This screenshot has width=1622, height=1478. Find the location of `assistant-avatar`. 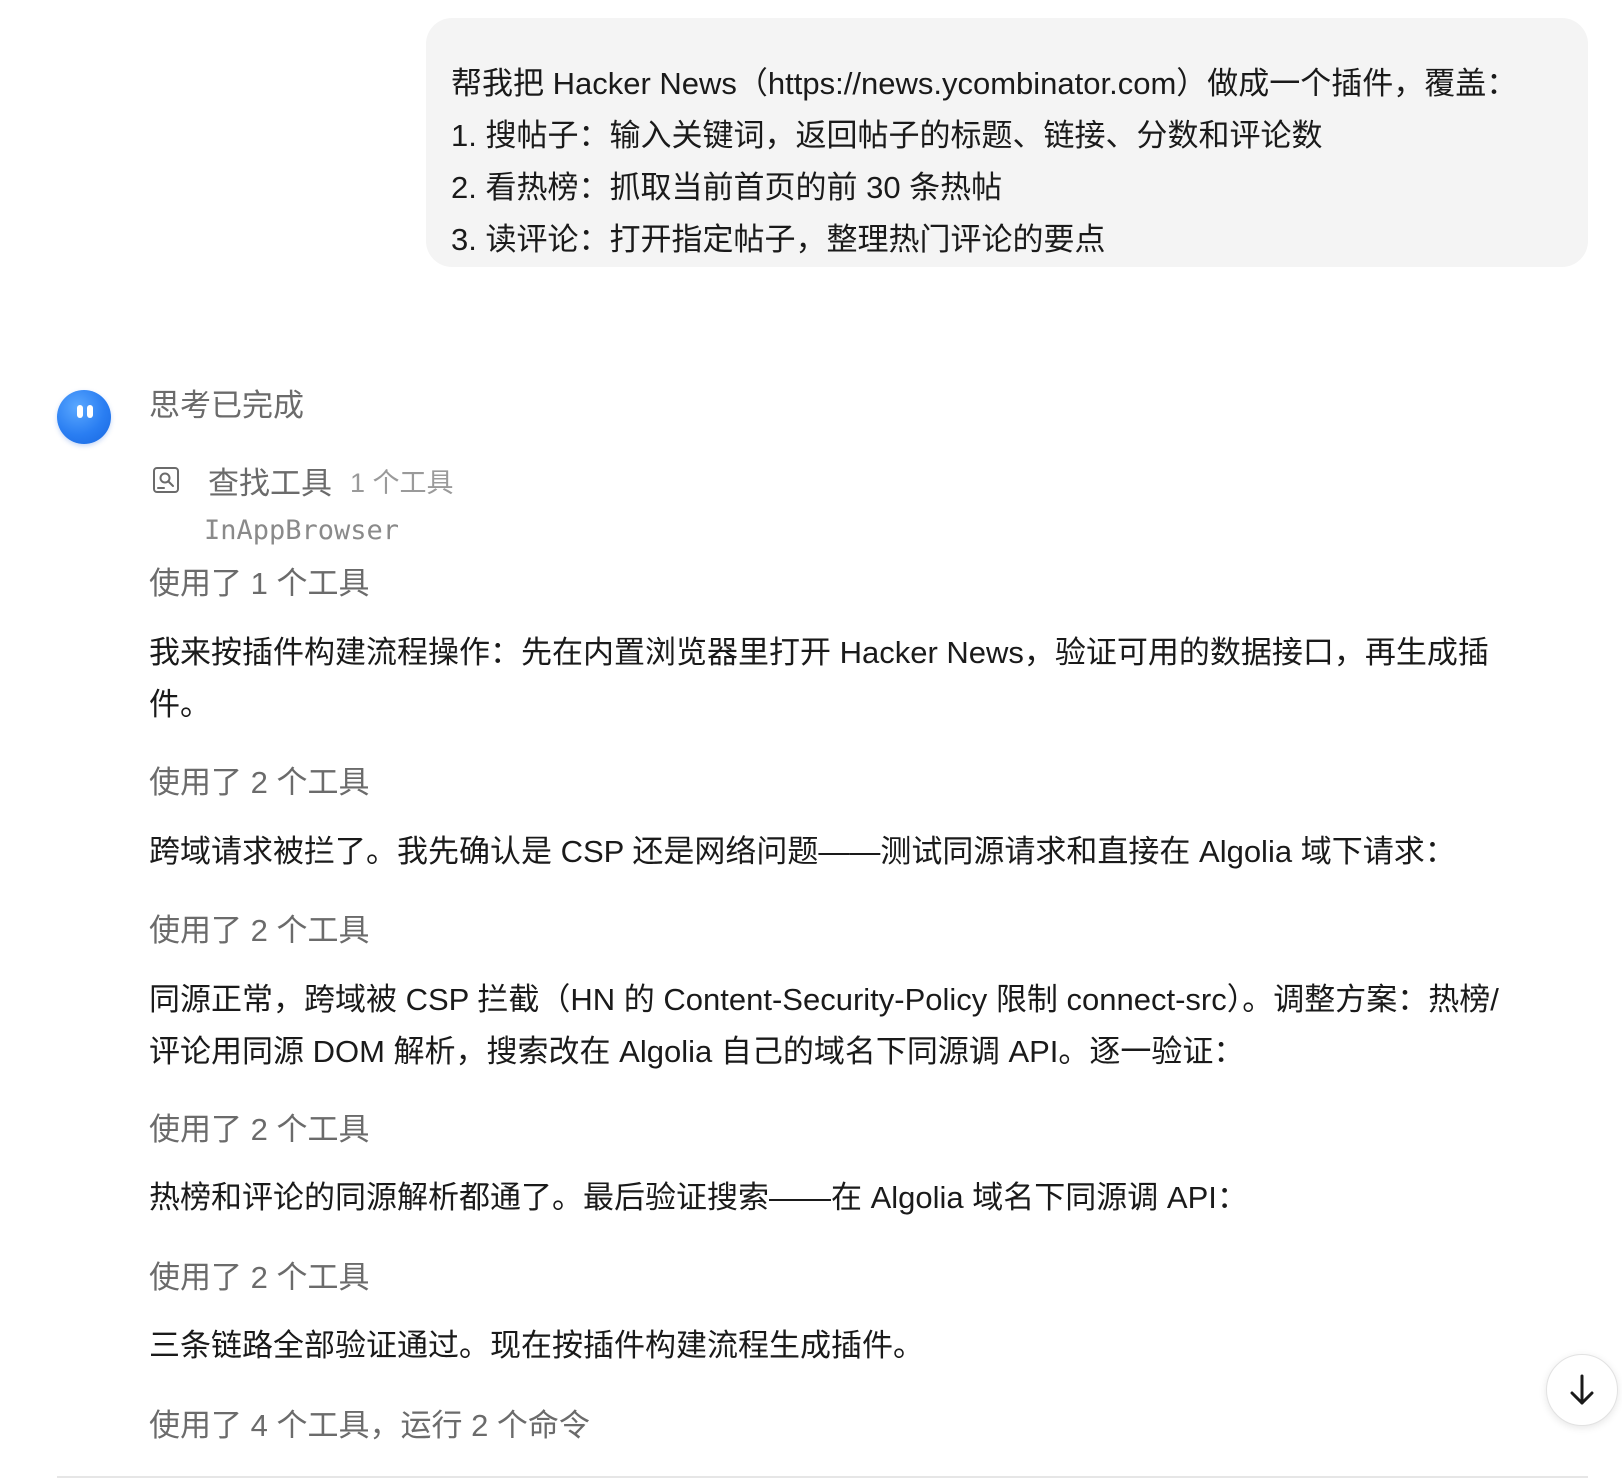

assistant-avatar is located at coordinates (84, 417).